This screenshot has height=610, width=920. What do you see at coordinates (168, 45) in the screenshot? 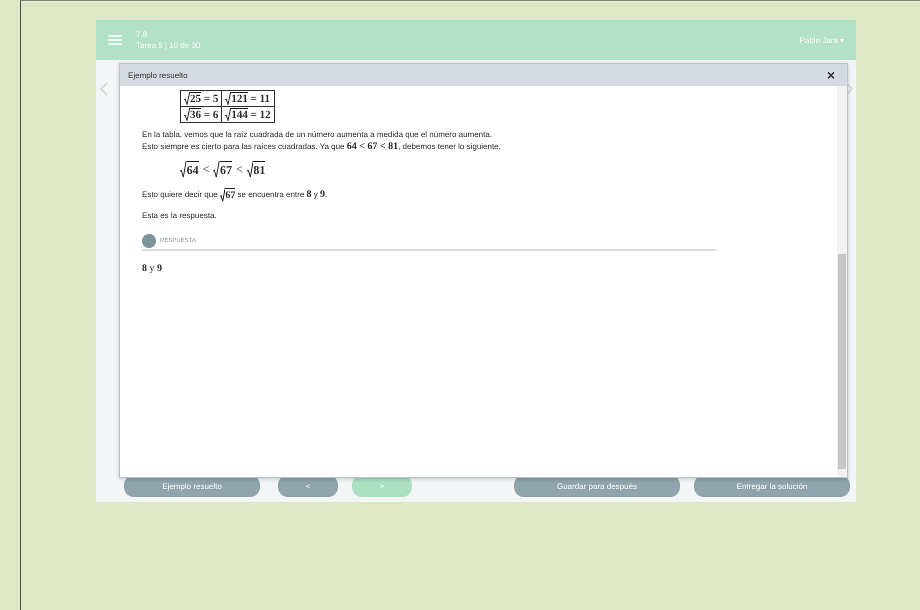
I see `assignment-label: Tarea 5 | 10 de 30` at bounding box center [168, 45].